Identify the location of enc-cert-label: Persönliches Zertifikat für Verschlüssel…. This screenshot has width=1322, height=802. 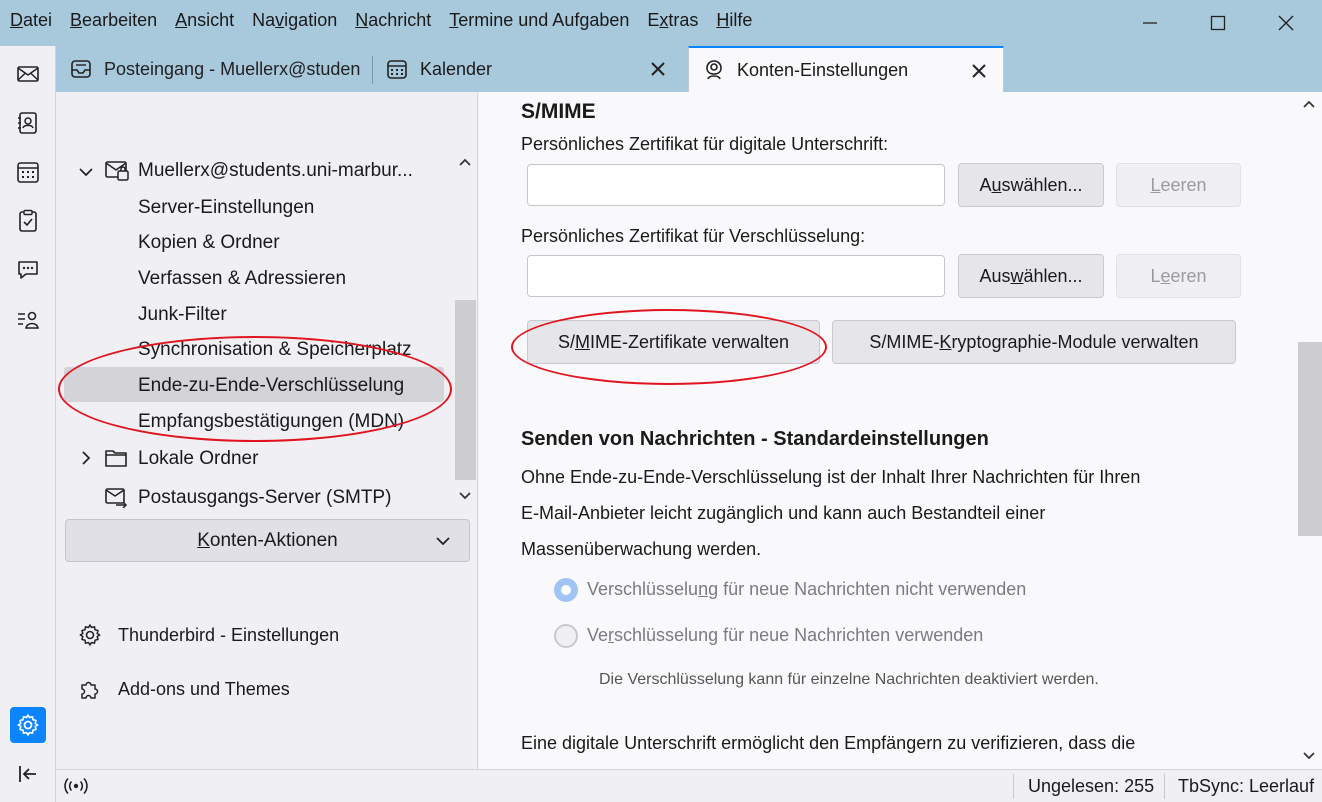
(693, 236).